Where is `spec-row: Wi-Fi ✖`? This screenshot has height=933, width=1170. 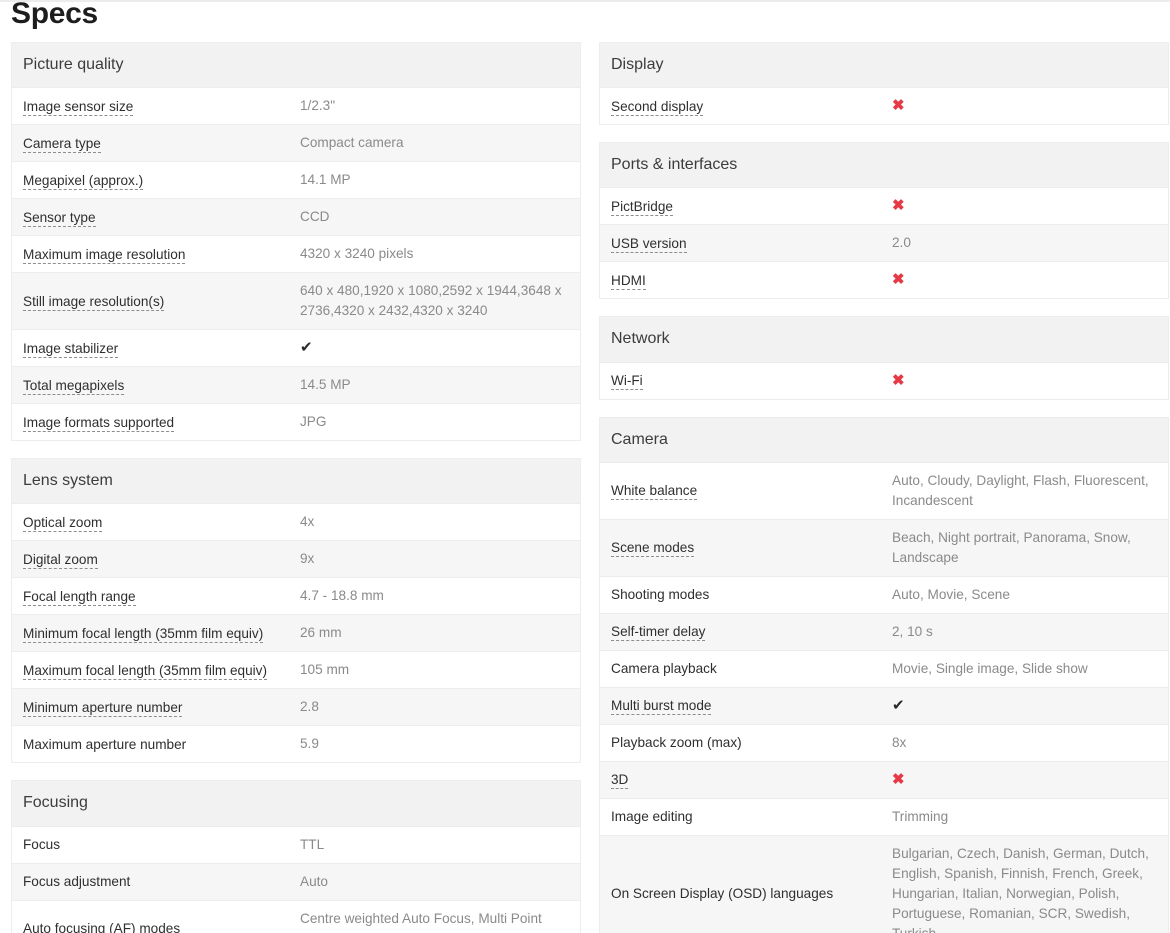
spec-row: Wi-Fi ✖ is located at coordinates (884, 380).